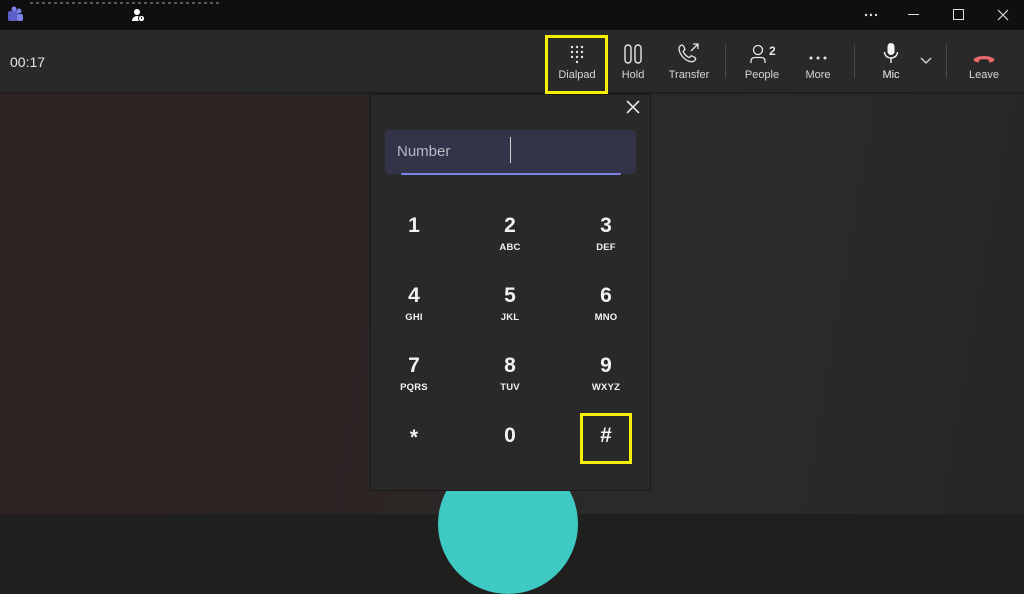  What do you see at coordinates (414, 225) in the screenshot?
I see `key-digit: 1` at bounding box center [414, 225].